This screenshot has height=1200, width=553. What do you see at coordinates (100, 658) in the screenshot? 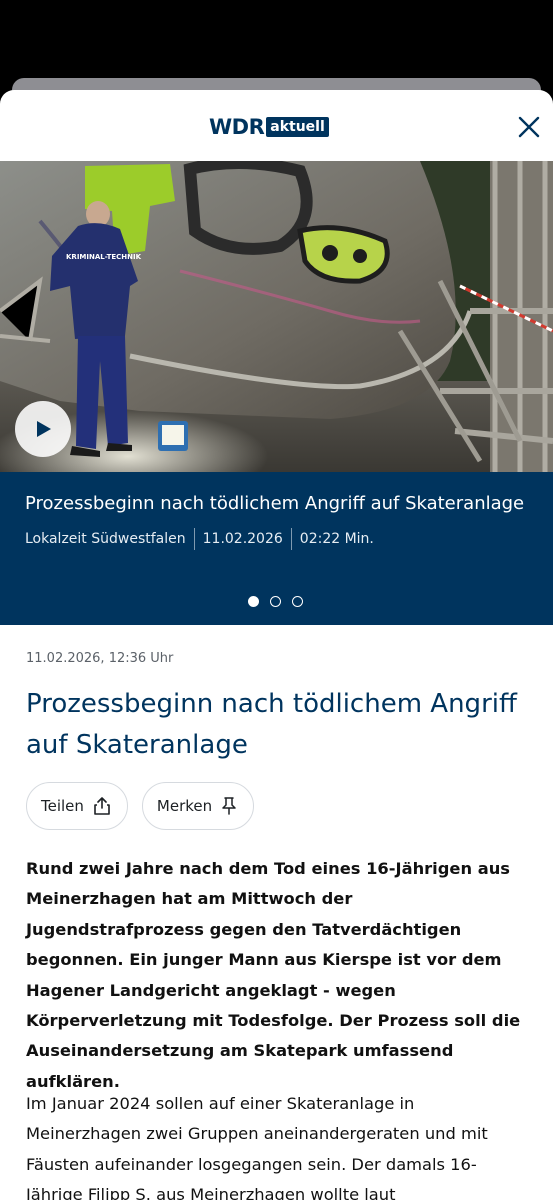
I see `article-date: 11.02.2026, 12:36 Uhr` at bounding box center [100, 658].